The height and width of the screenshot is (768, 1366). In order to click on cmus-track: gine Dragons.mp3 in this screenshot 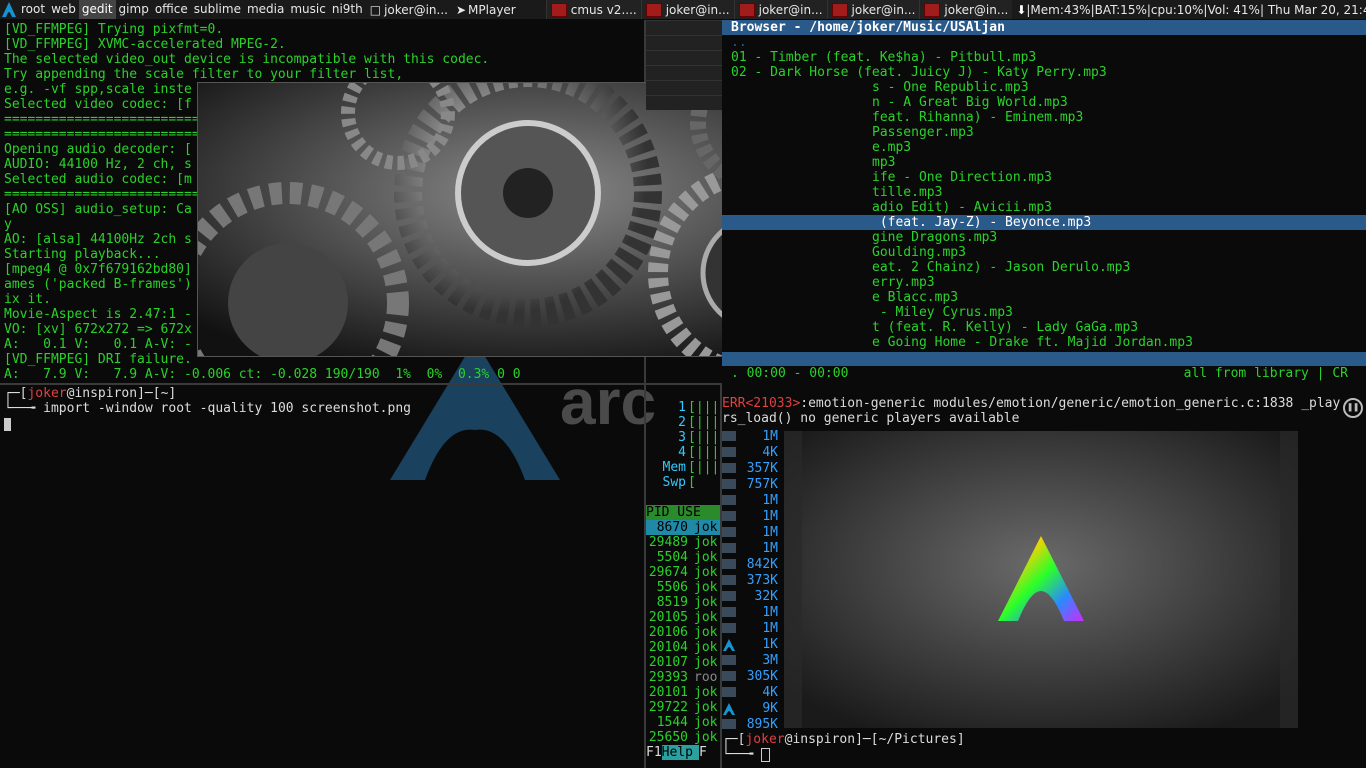, I will do `click(1044, 237)`.